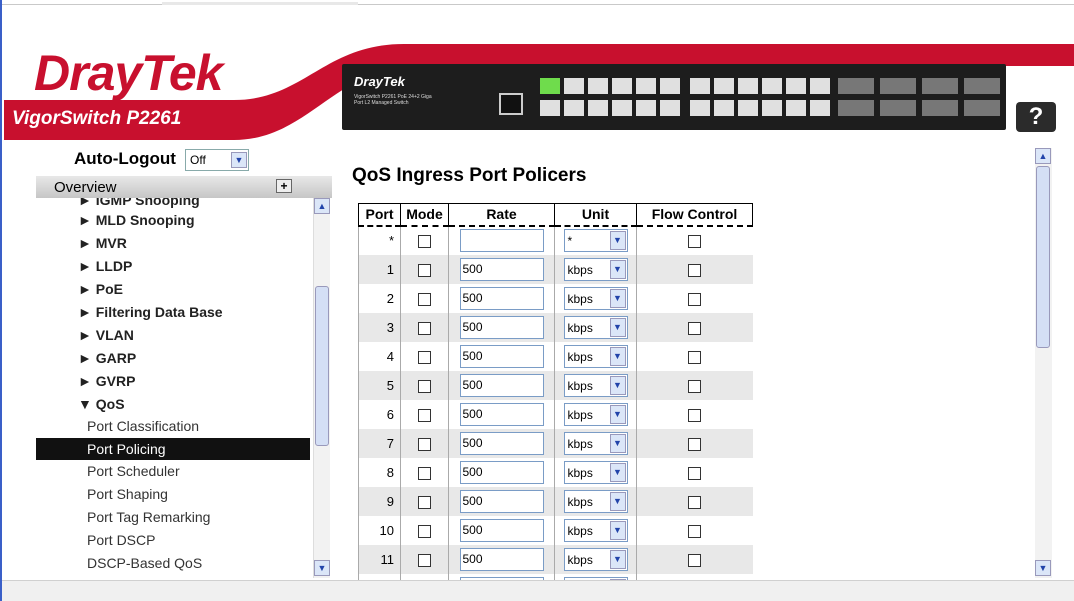  What do you see at coordinates (133, 471) in the screenshot?
I see `nav-sub-port-scheduler: Port Scheduler` at bounding box center [133, 471].